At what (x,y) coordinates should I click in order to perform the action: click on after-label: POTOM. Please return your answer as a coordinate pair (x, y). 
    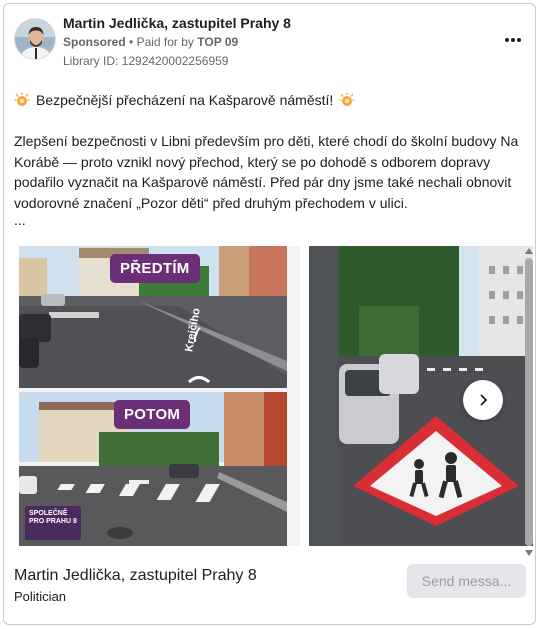
    Looking at the image, I should click on (152, 414).